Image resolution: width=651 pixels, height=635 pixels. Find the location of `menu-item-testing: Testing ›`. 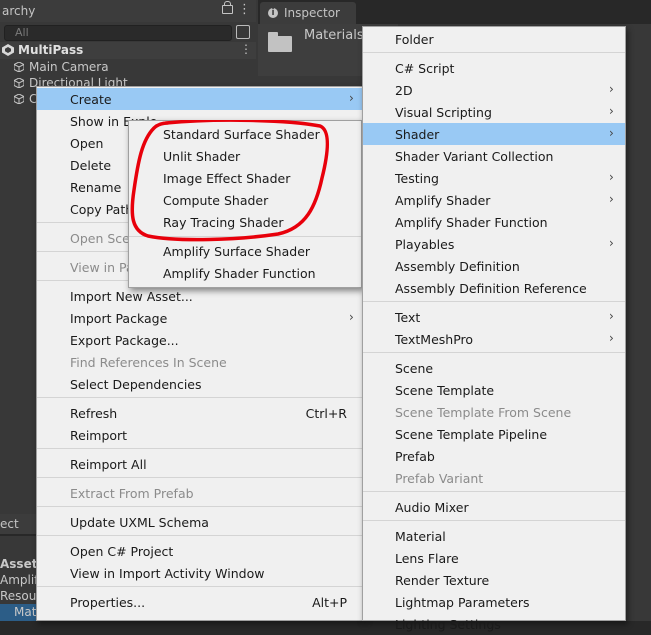

menu-item-testing: Testing › is located at coordinates (494, 178).